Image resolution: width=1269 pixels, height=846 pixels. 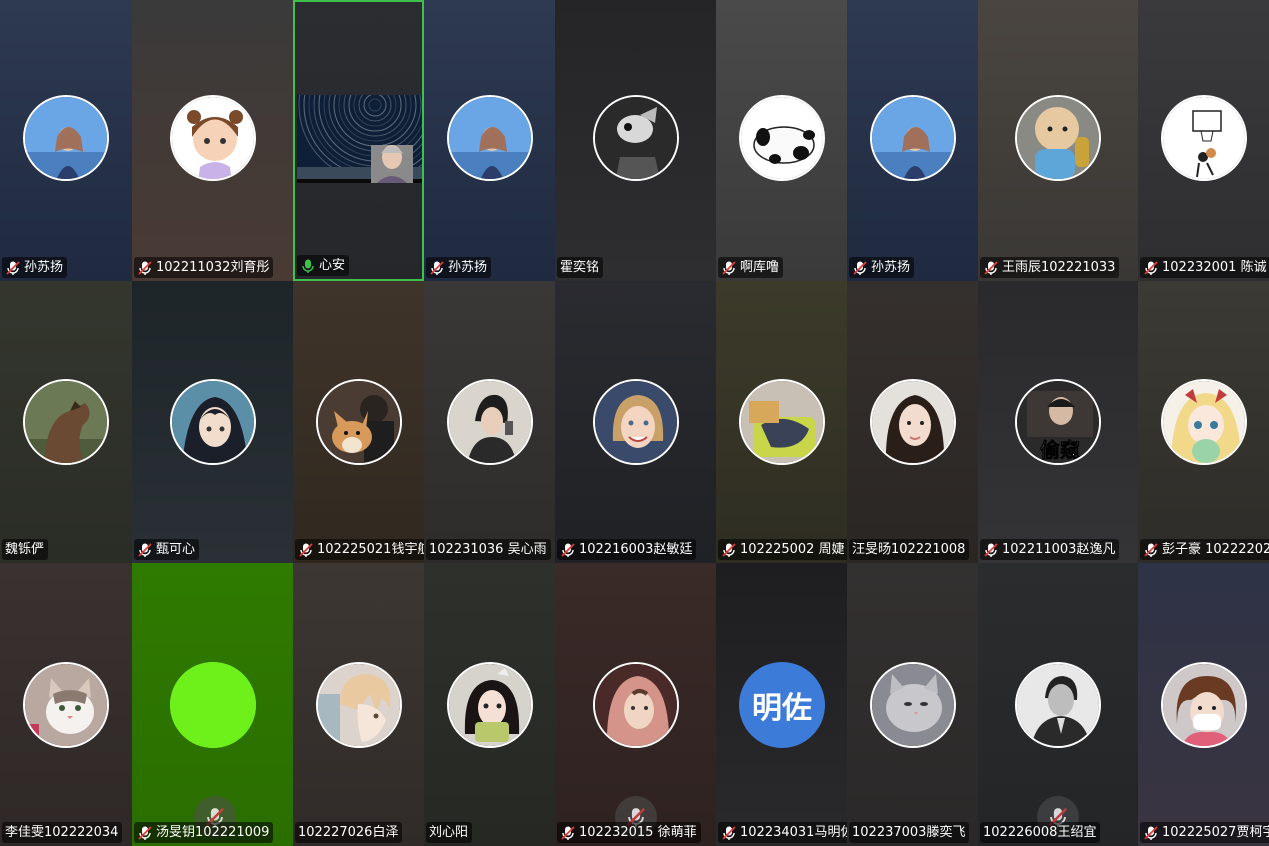 I want to click on participant-name: 刘心阳, so click(x=449, y=832).